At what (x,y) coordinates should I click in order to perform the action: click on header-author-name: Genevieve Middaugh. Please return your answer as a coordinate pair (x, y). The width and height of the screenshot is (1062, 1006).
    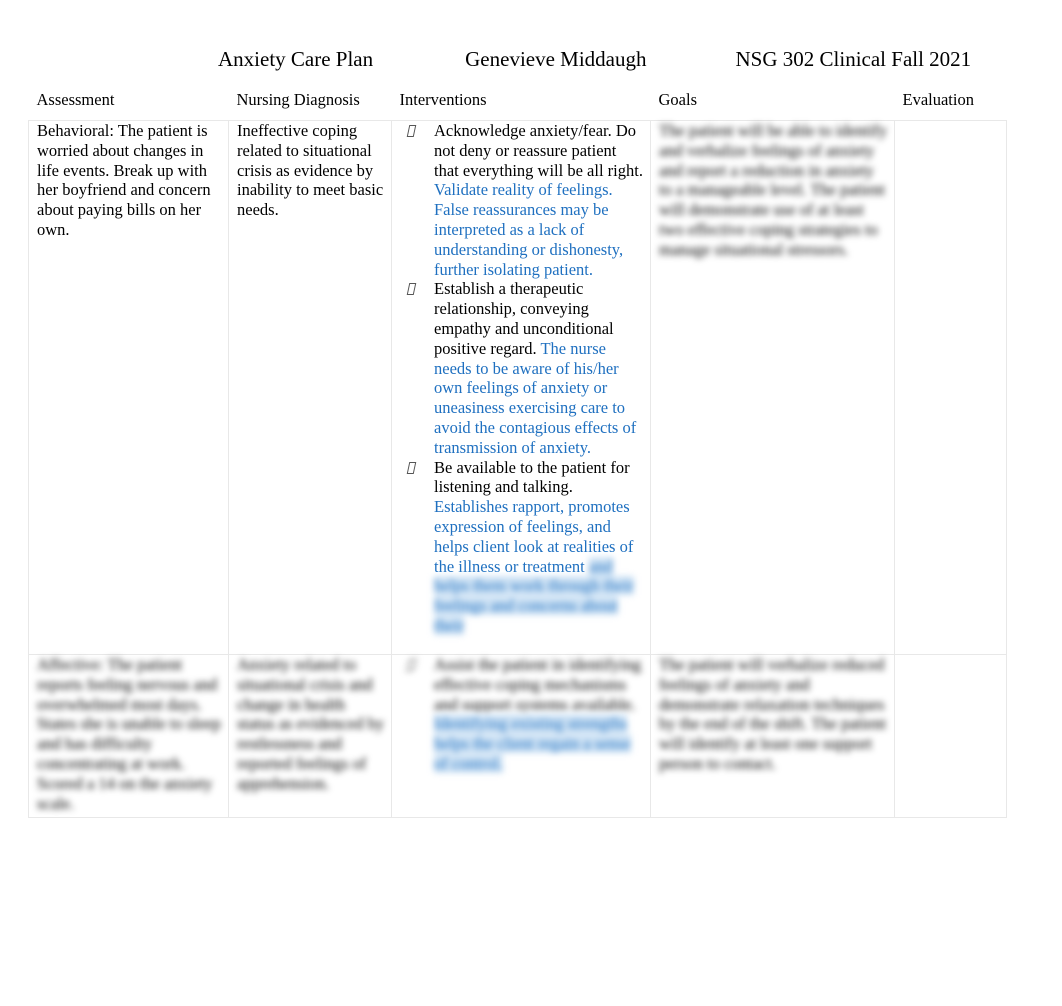
    Looking at the image, I should click on (556, 59).